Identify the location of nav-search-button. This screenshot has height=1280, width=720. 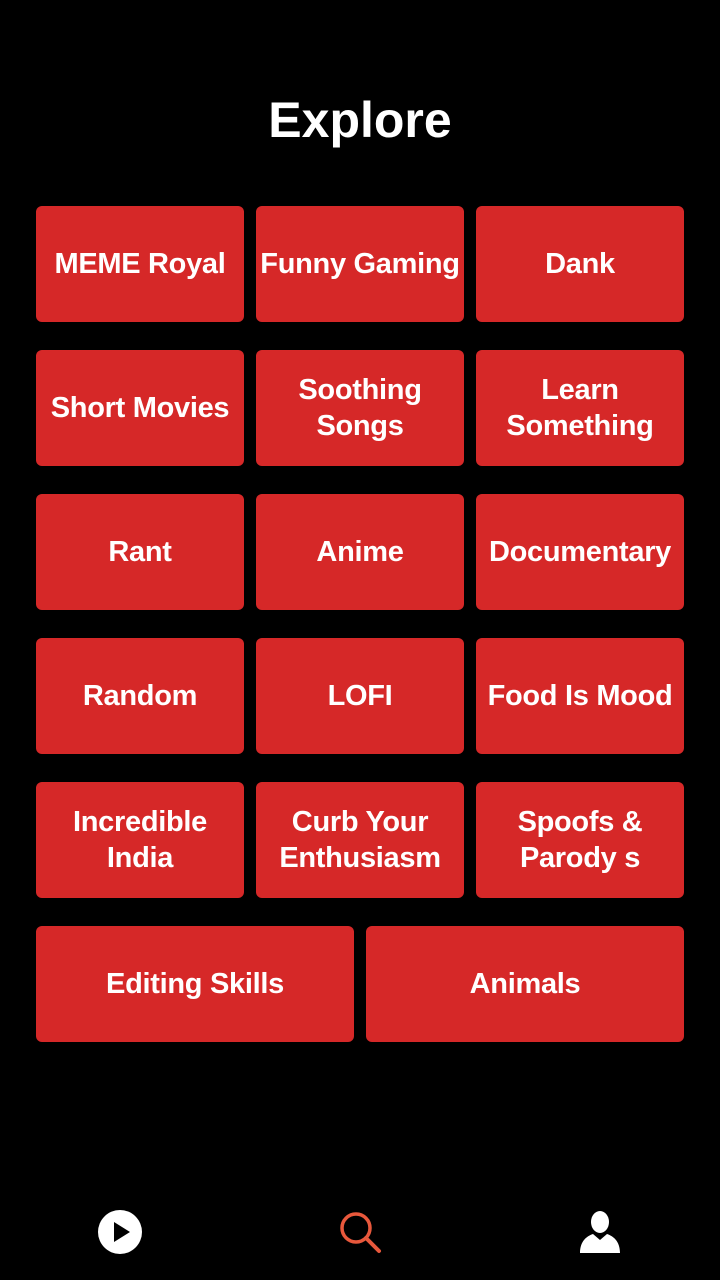
(360, 1232).